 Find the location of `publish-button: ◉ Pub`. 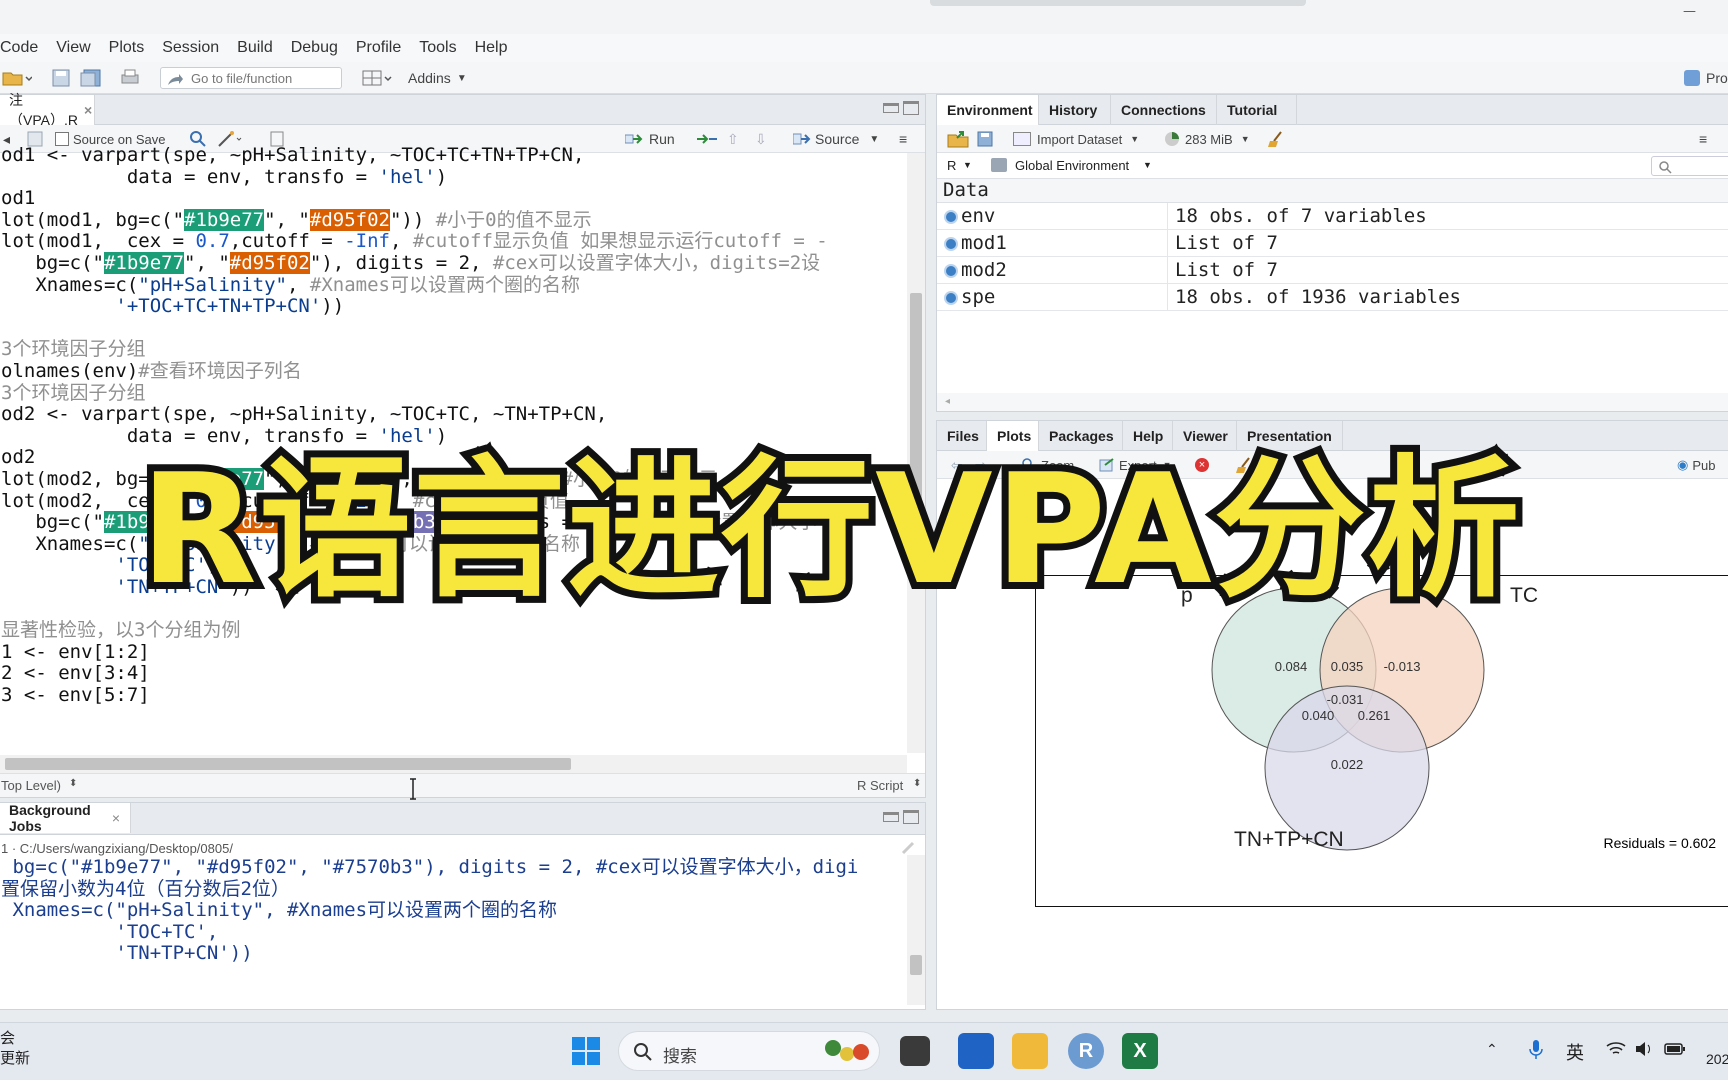

publish-button: ◉ Pub is located at coordinates (1696, 465).